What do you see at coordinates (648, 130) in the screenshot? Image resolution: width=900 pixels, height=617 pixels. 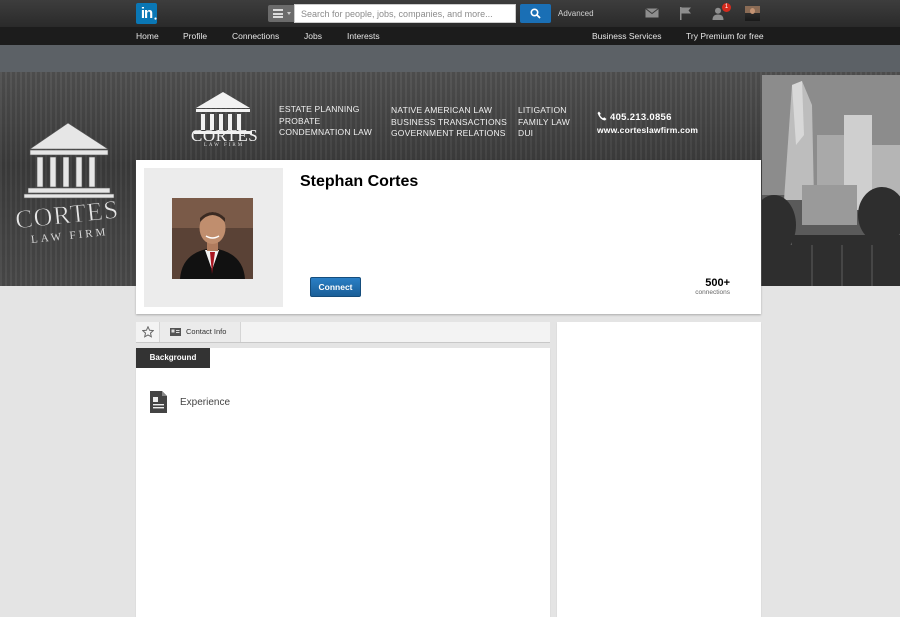 I see `banner-website: www.corteslawfirm.com` at bounding box center [648, 130].